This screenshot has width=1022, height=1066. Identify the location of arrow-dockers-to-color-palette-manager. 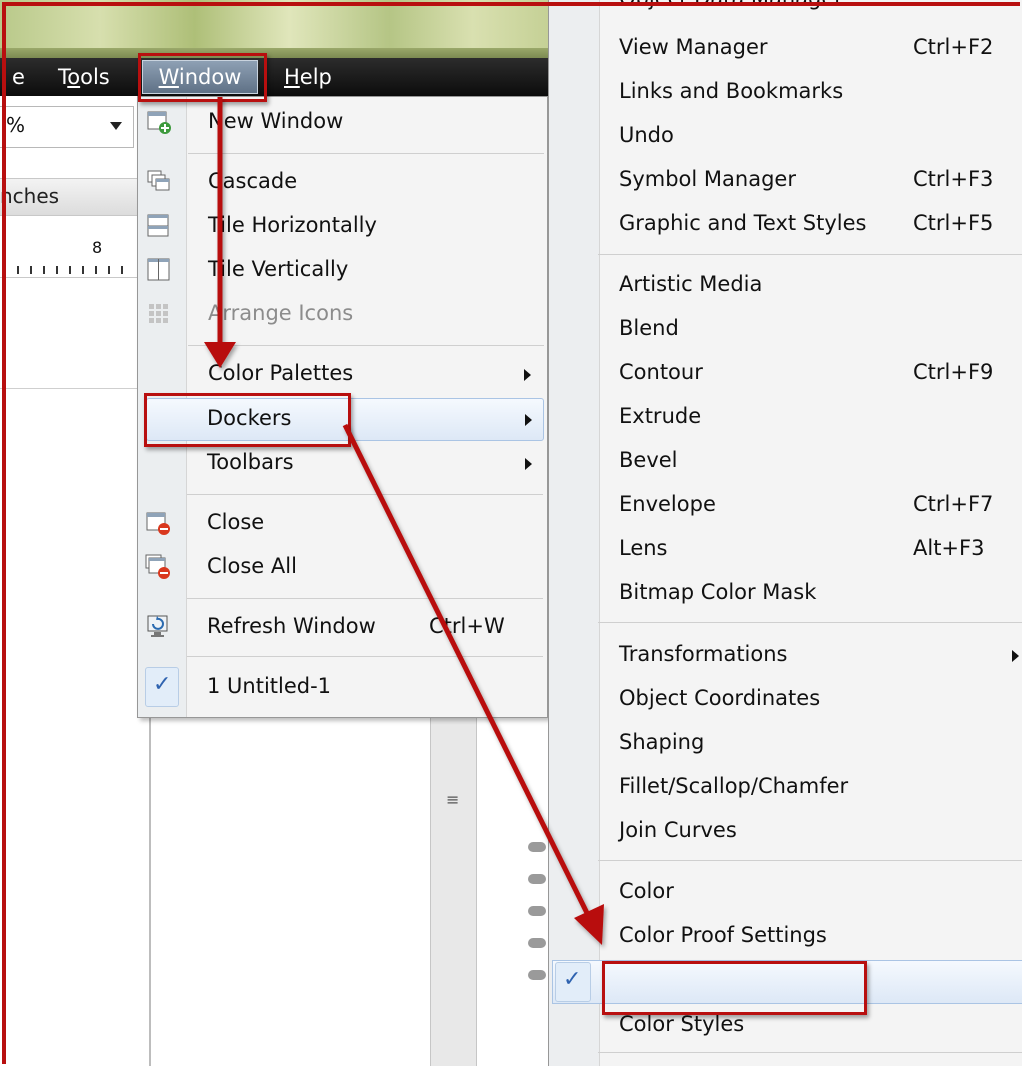
(466, 670).